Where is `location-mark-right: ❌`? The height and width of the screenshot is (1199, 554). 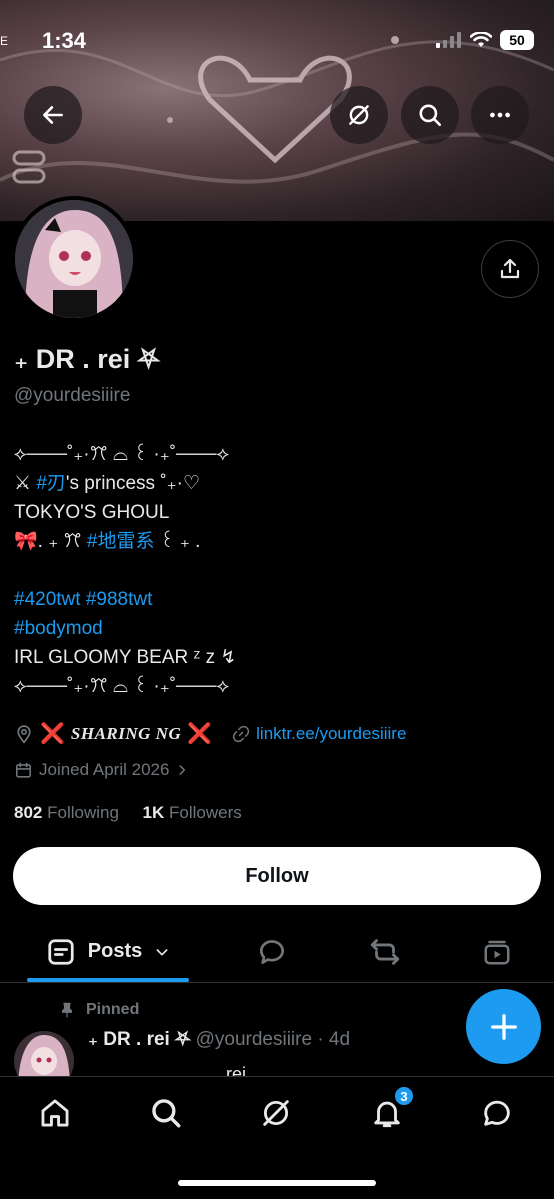 location-mark-right: ❌ is located at coordinates (200, 734).